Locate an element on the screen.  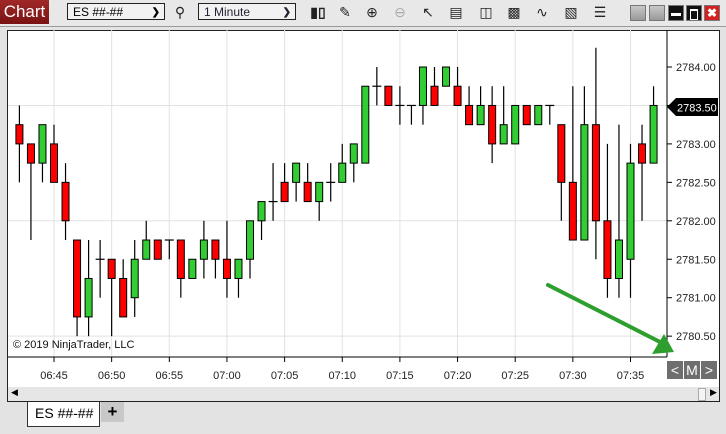
time-label: 07:35 is located at coordinates (631, 376).